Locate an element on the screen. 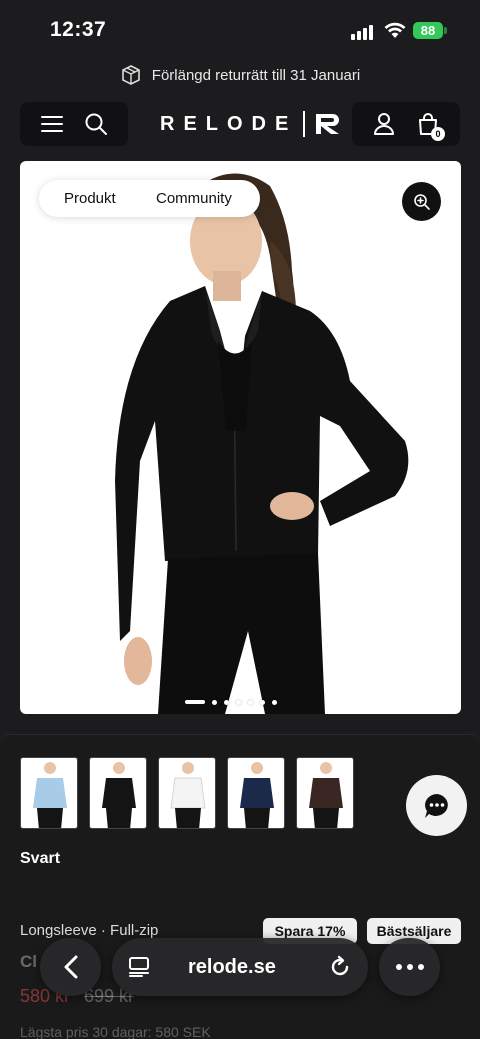 This screenshot has height=1039, width=480. swatch-white-image is located at coordinates (188, 795).